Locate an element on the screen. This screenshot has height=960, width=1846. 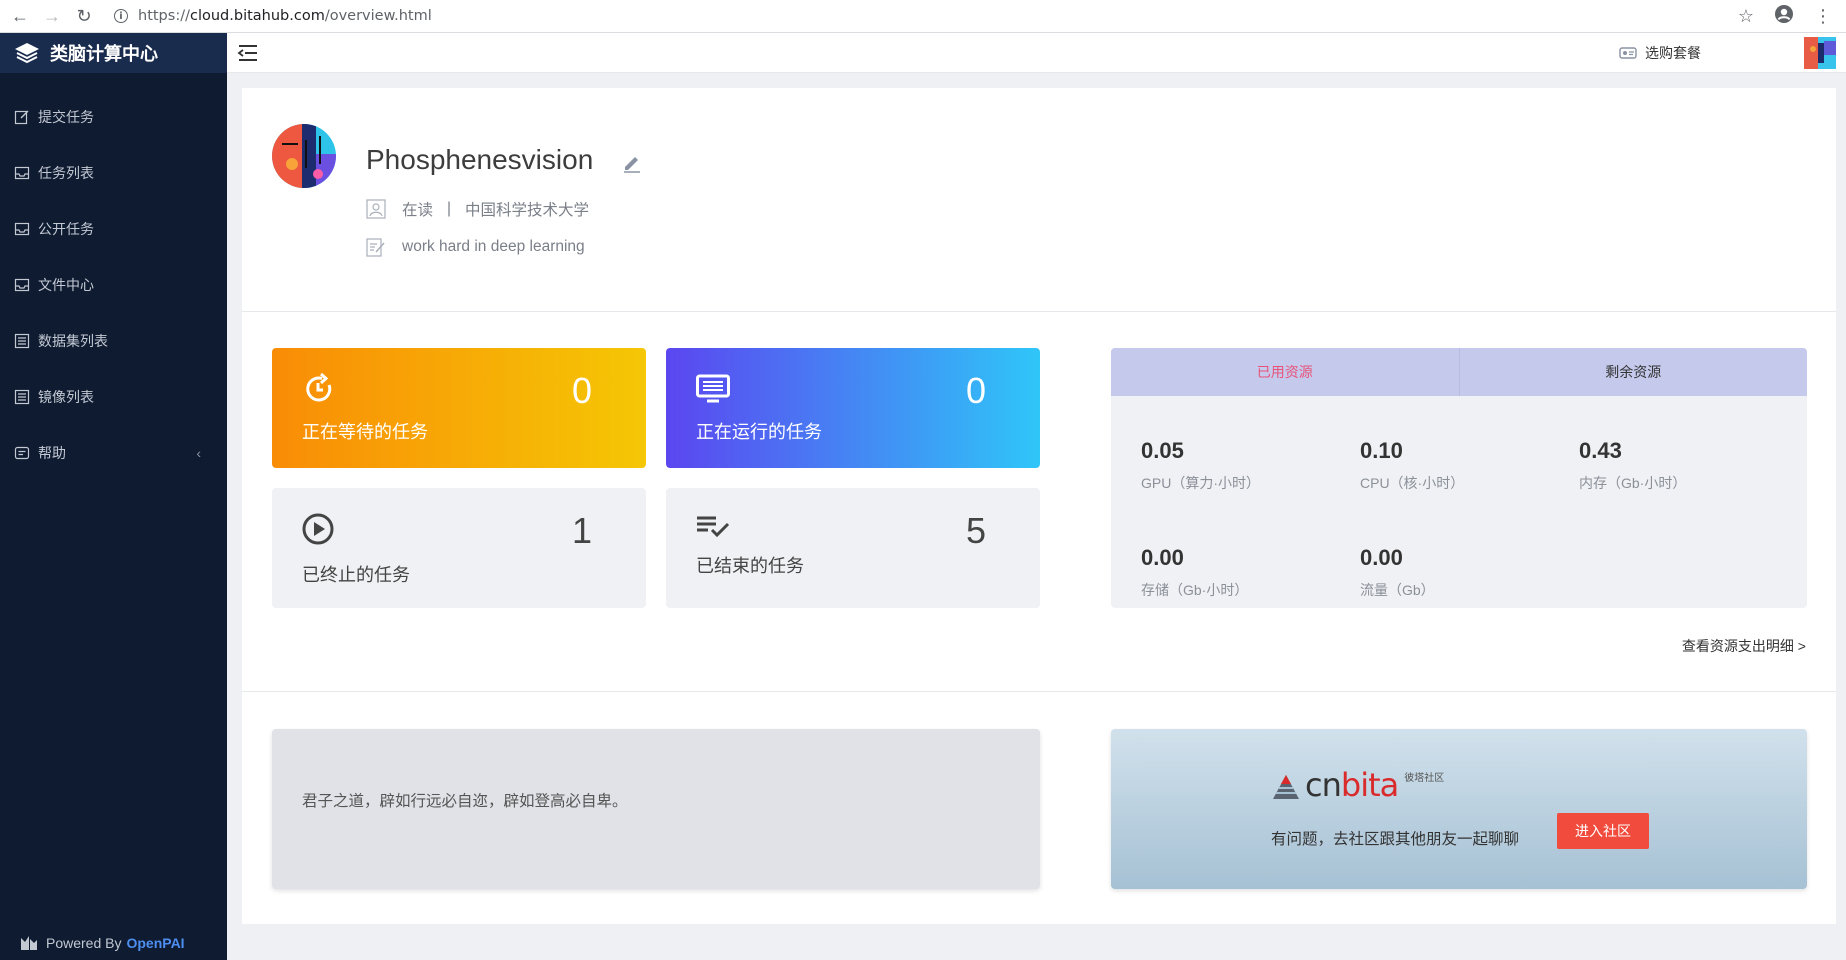
monitor-icon is located at coordinates (713, 388).